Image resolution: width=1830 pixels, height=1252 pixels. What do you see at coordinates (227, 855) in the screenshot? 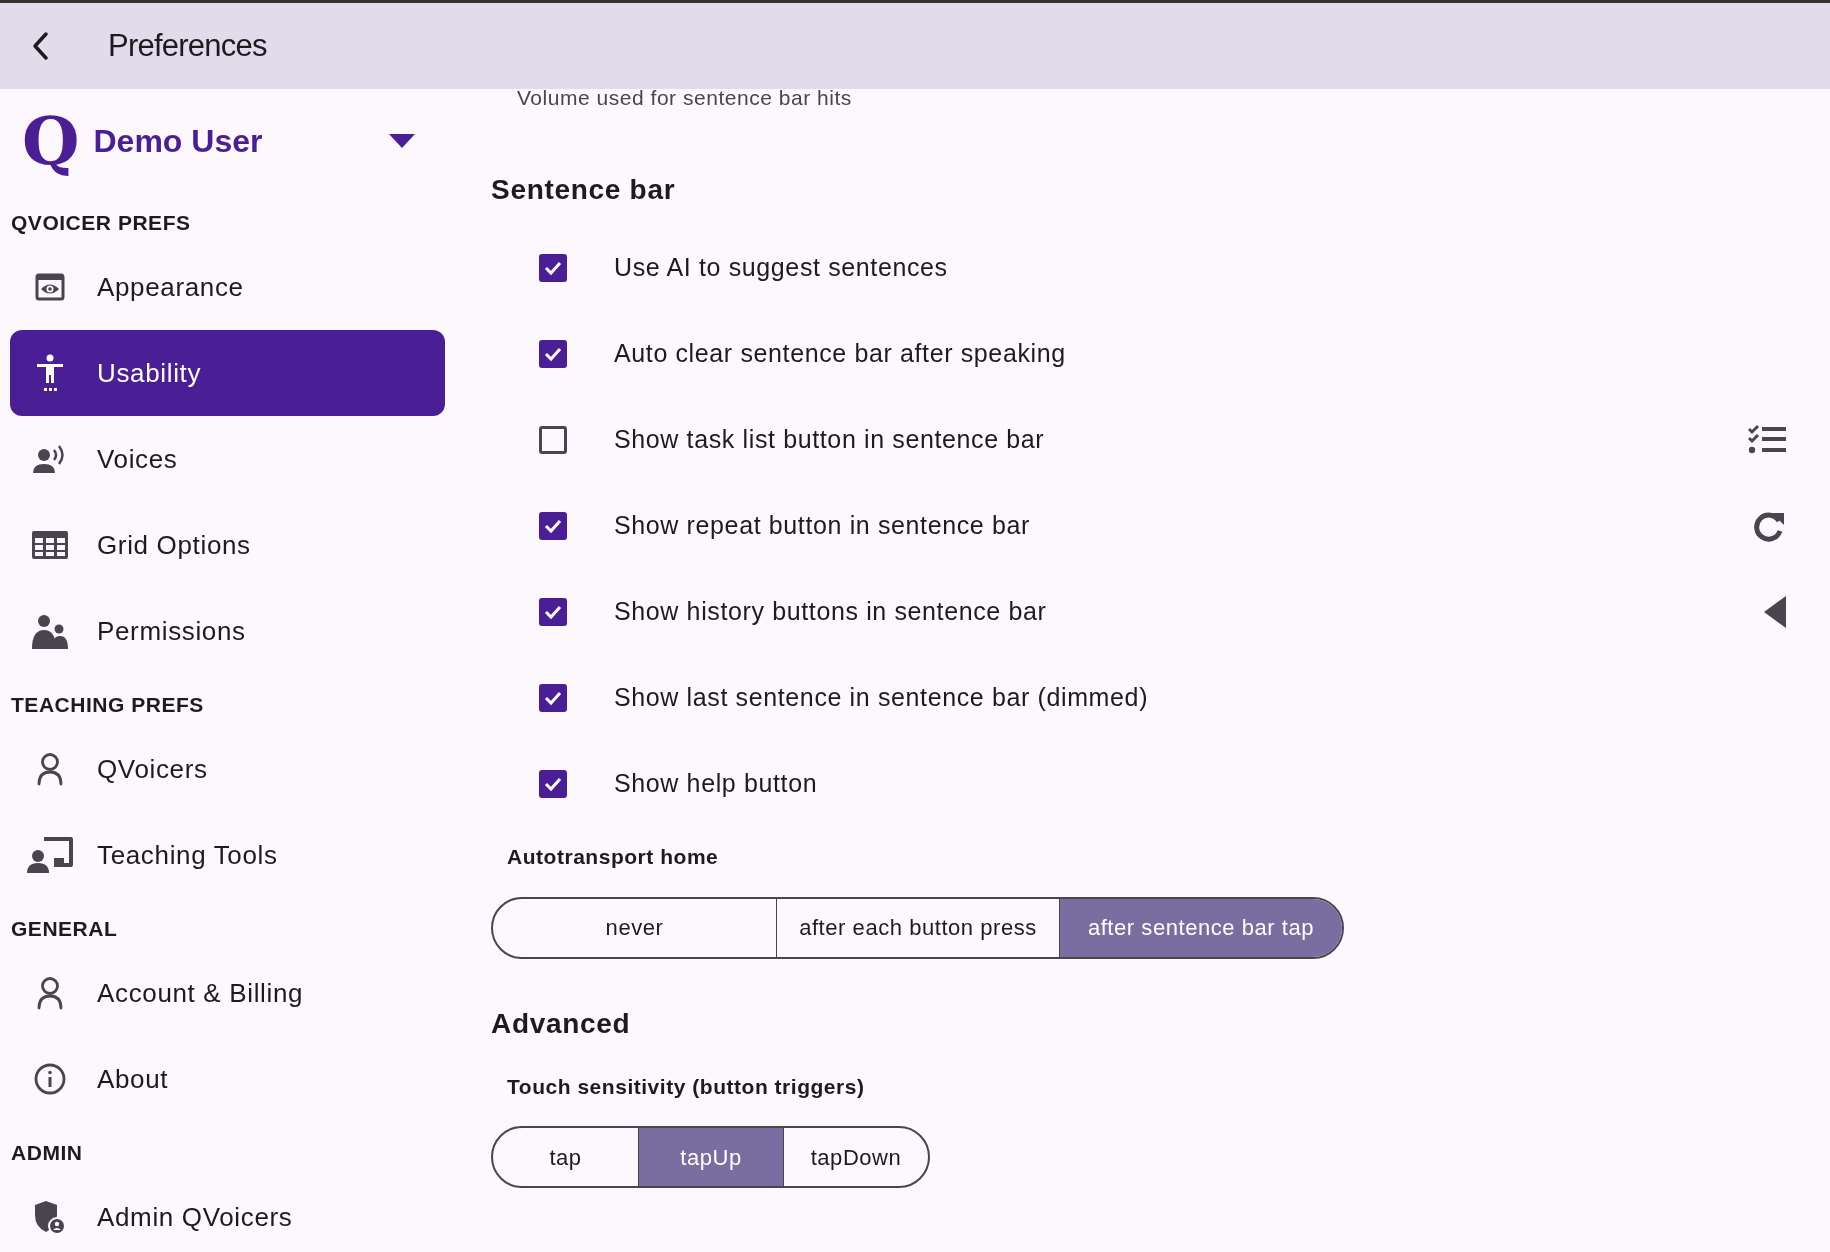
I see `sidebar-item: Teaching Tools` at bounding box center [227, 855].